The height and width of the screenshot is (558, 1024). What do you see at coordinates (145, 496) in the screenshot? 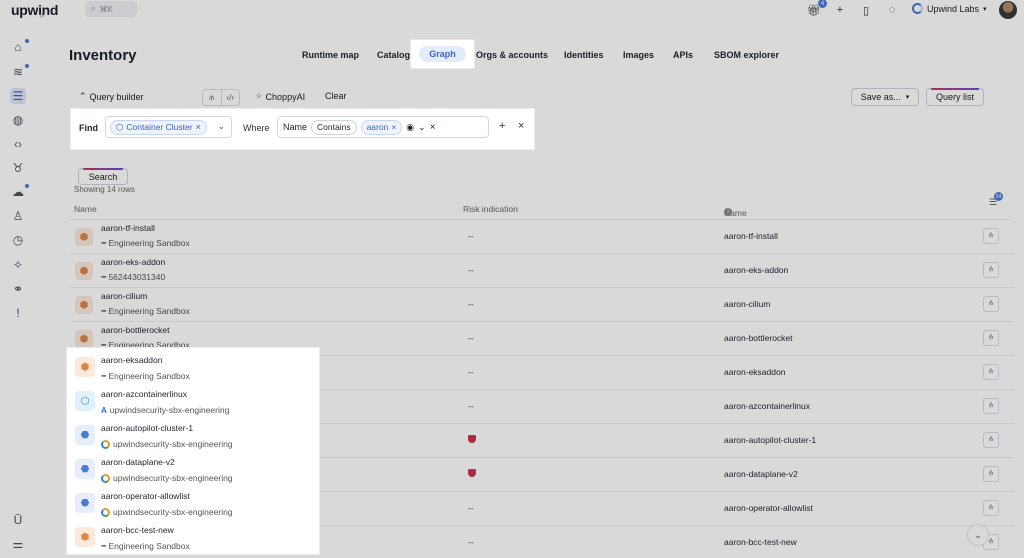
I see `row-name: aaron-operator-allowlist` at bounding box center [145, 496].